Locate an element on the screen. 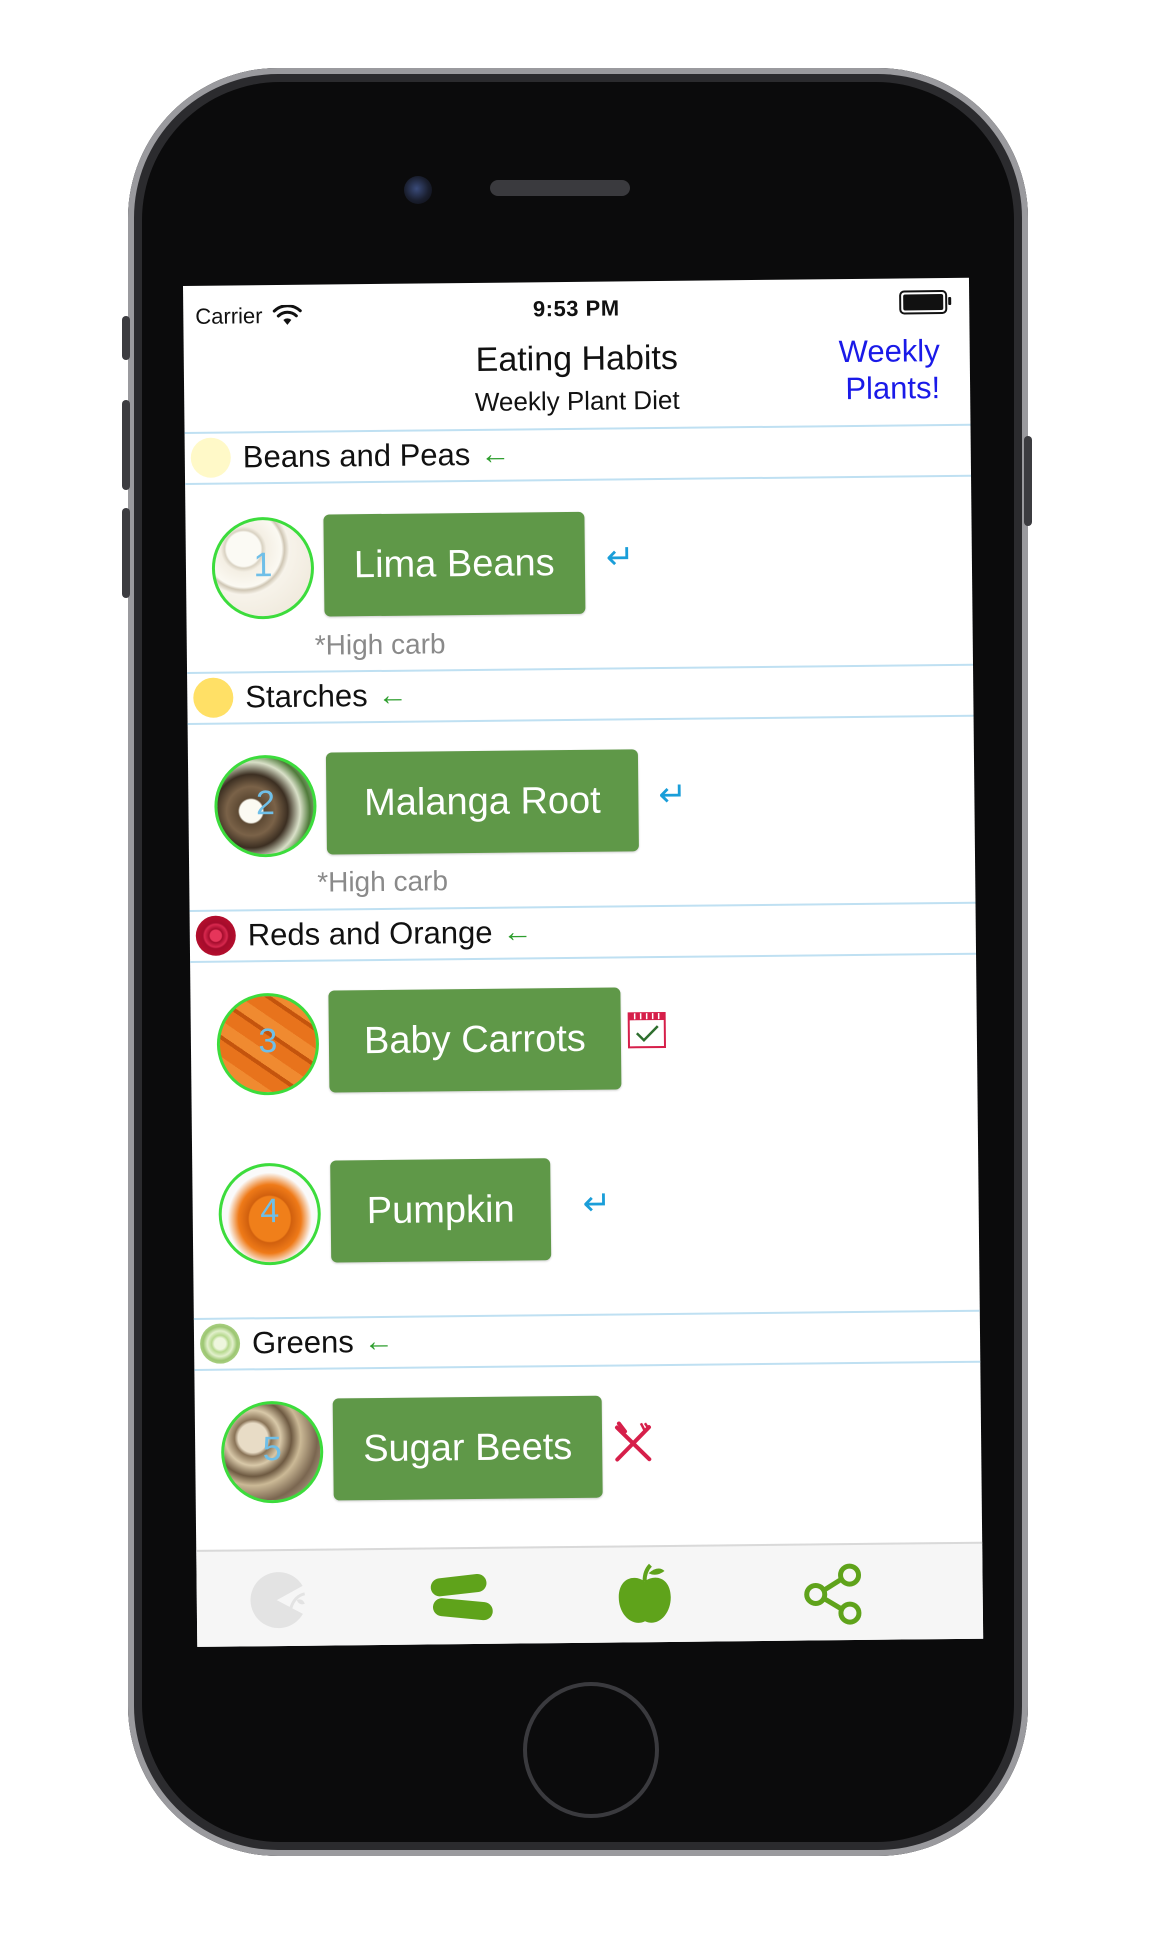 Image resolution: width=1154 pixels, height=1938 pixels. sugar-beets-button: Sugar Beets is located at coordinates (467, 1448).